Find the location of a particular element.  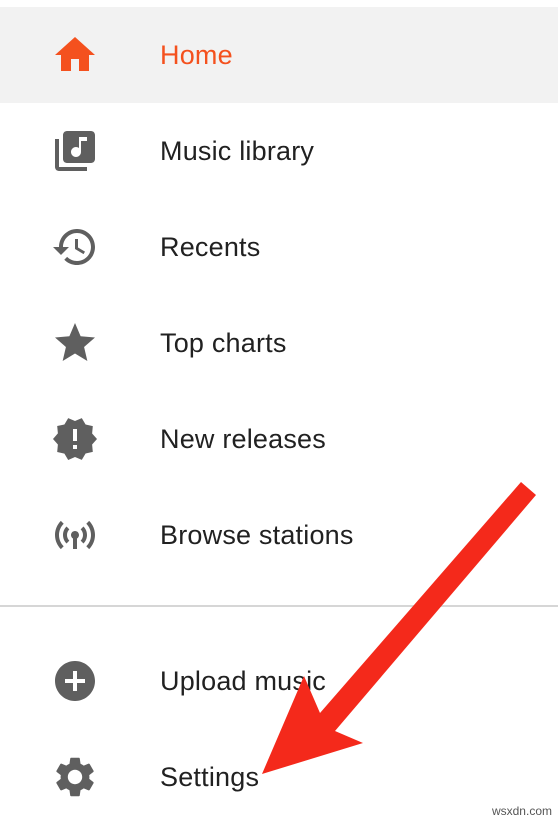

home-icon is located at coordinates (75, 55).